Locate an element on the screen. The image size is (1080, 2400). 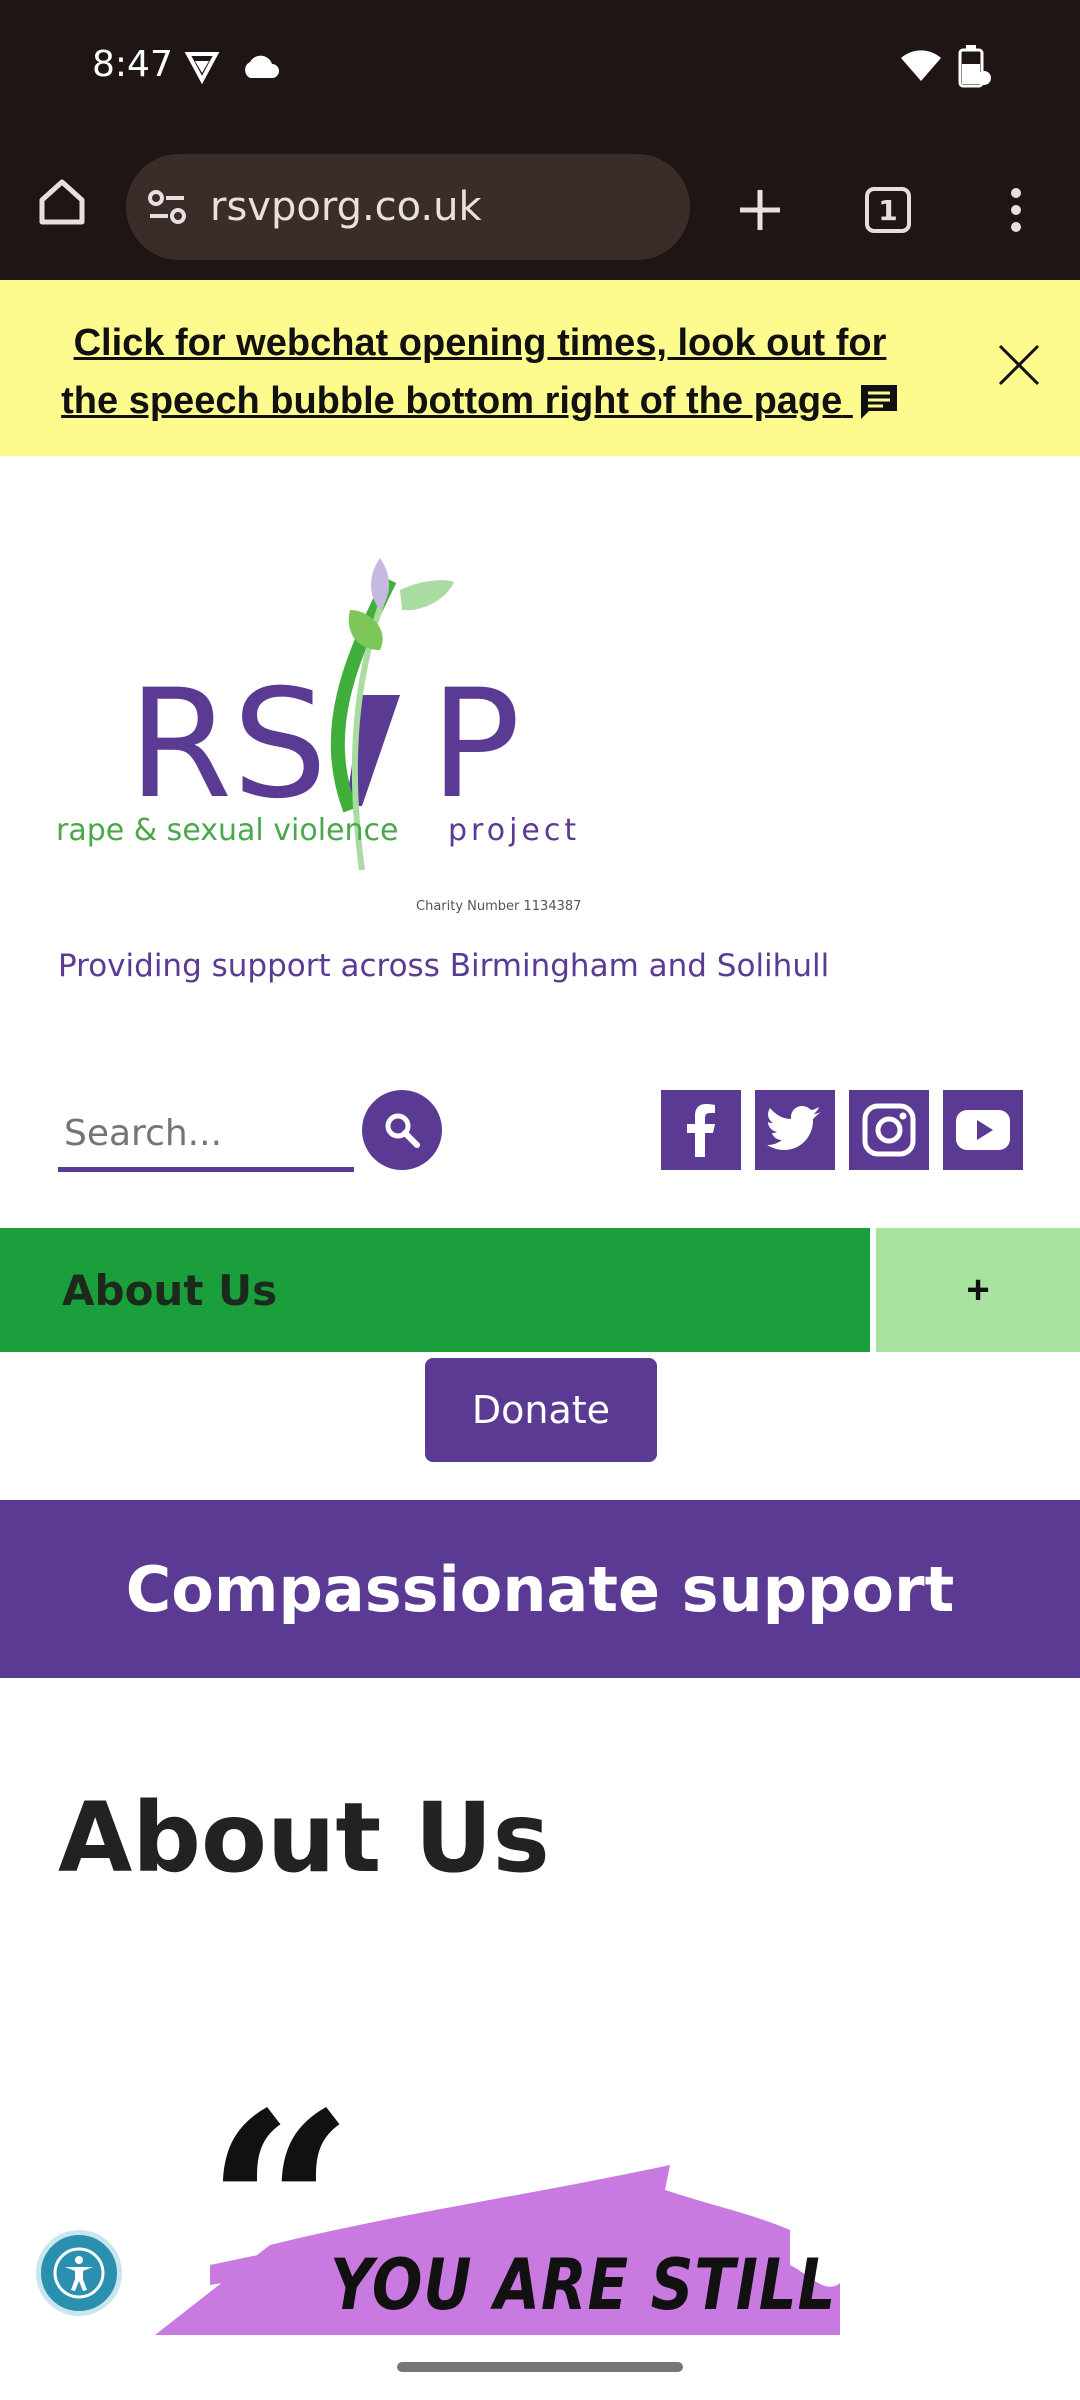
youtube-icon is located at coordinates (983, 1130).